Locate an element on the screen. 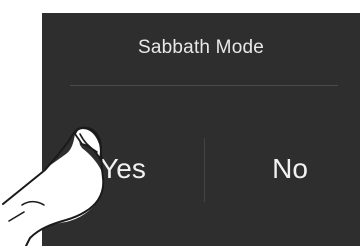 The image size is (360, 246). title-divider is located at coordinates (204, 85).